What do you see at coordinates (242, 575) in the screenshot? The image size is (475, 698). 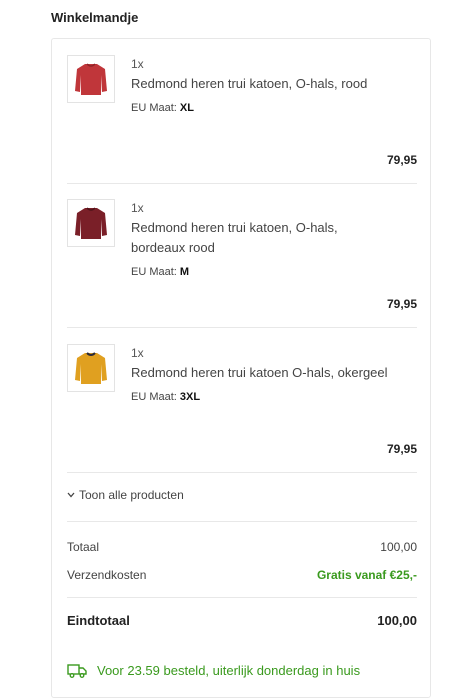 I see `shipping-row: Verzendkosten Gratis vanaf €25,-` at bounding box center [242, 575].